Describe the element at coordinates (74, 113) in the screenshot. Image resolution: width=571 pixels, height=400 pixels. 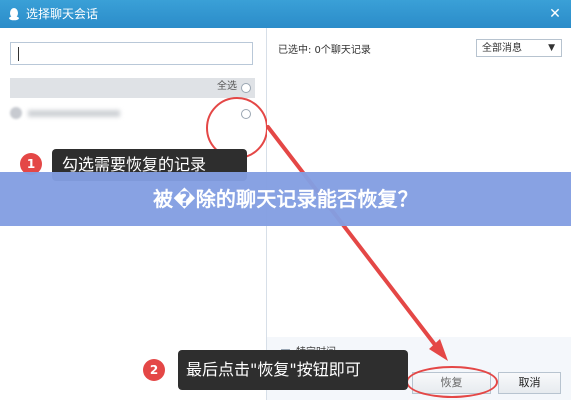
I see `contact-name-redacted` at that location.